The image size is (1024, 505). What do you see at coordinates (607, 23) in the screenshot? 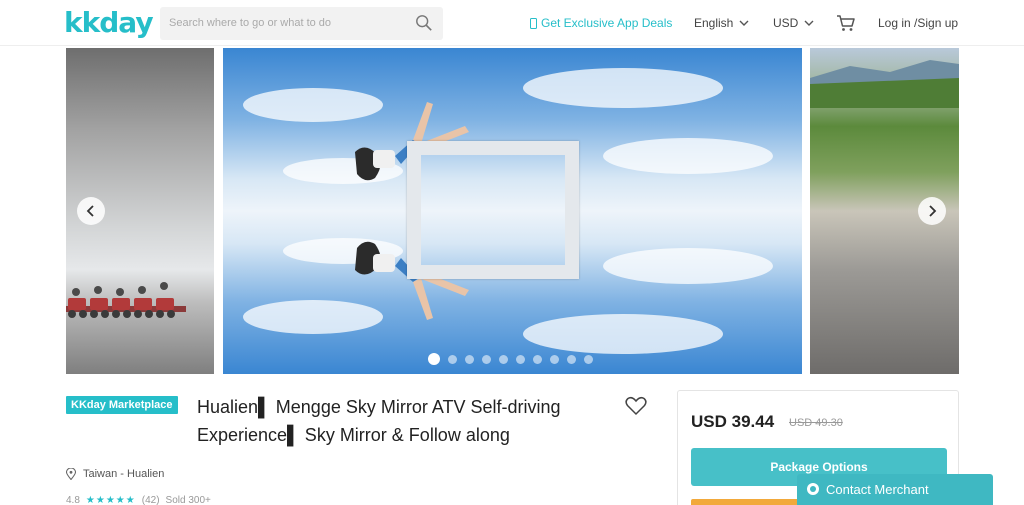
I see `app-deals-label: Get Exclusive App Deals` at bounding box center [607, 23].